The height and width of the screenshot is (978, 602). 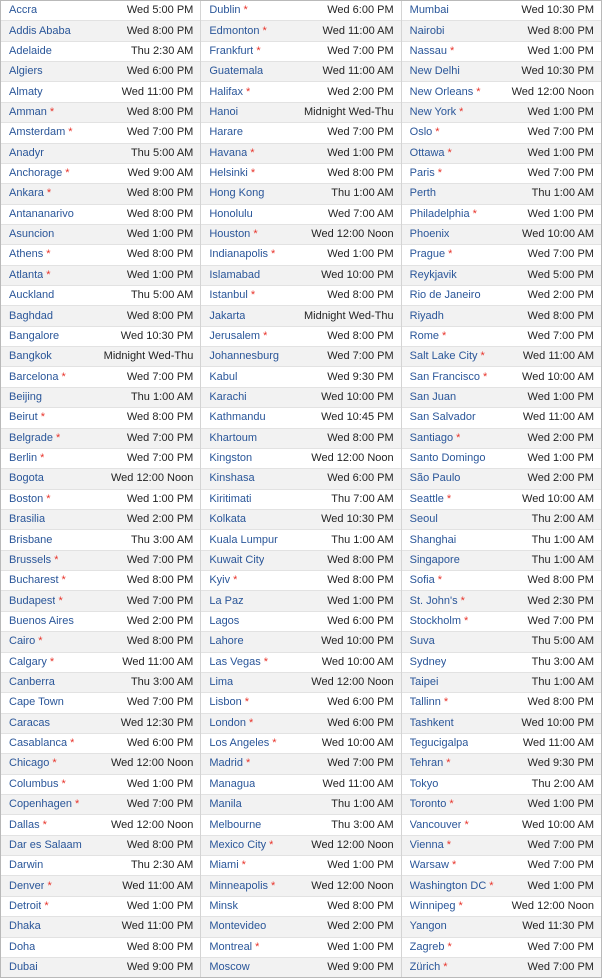 I want to click on city-time-row: Prague * Wed 7:00 PM, so click(x=501, y=255).